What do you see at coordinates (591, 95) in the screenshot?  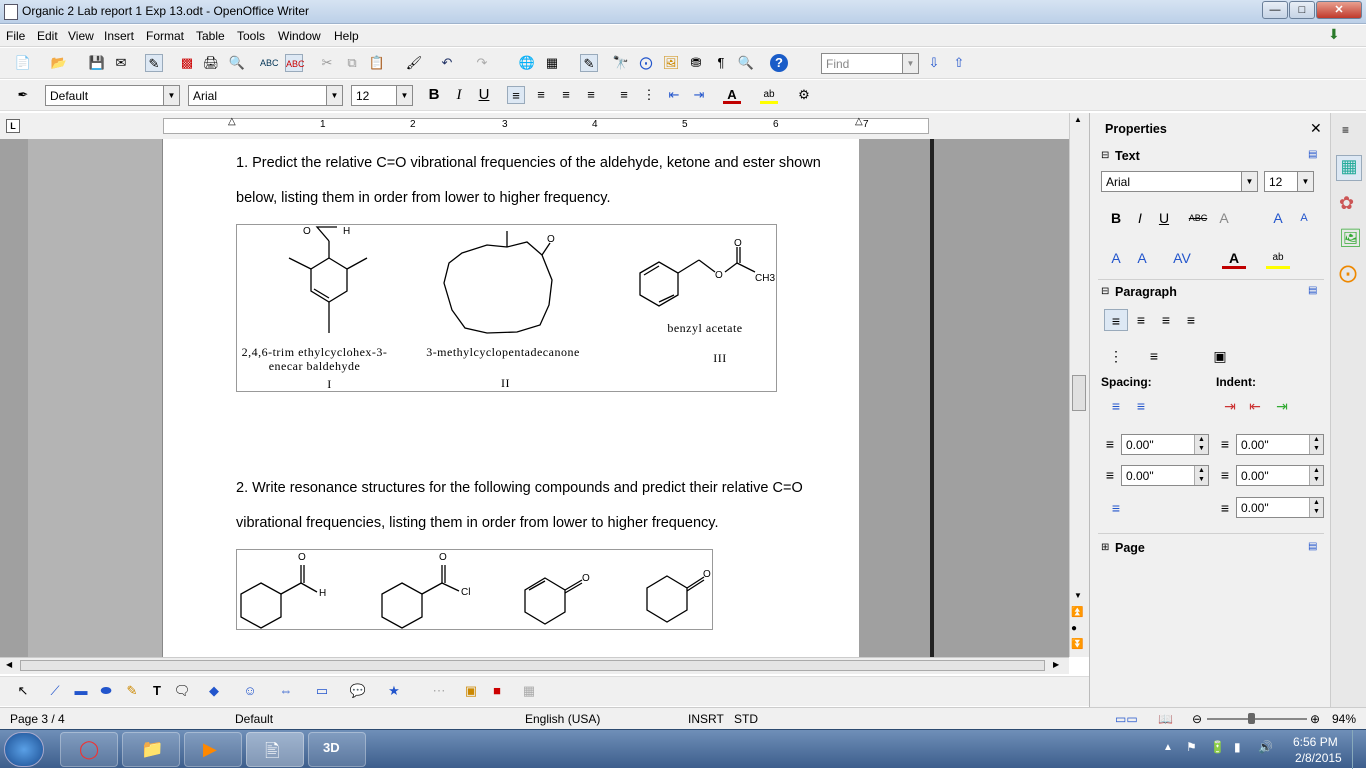 I see `justify-icon: ≡` at bounding box center [591, 95].